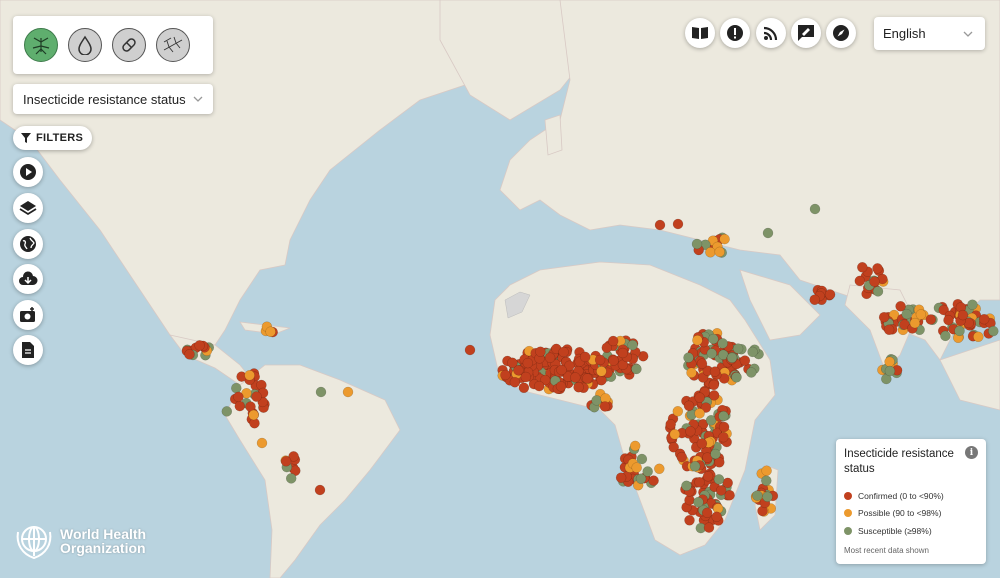 The width and height of the screenshot is (1000, 578). What do you see at coordinates (806, 33) in the screenshot?
I see `feedback-button` at bounding box center [806, 33].